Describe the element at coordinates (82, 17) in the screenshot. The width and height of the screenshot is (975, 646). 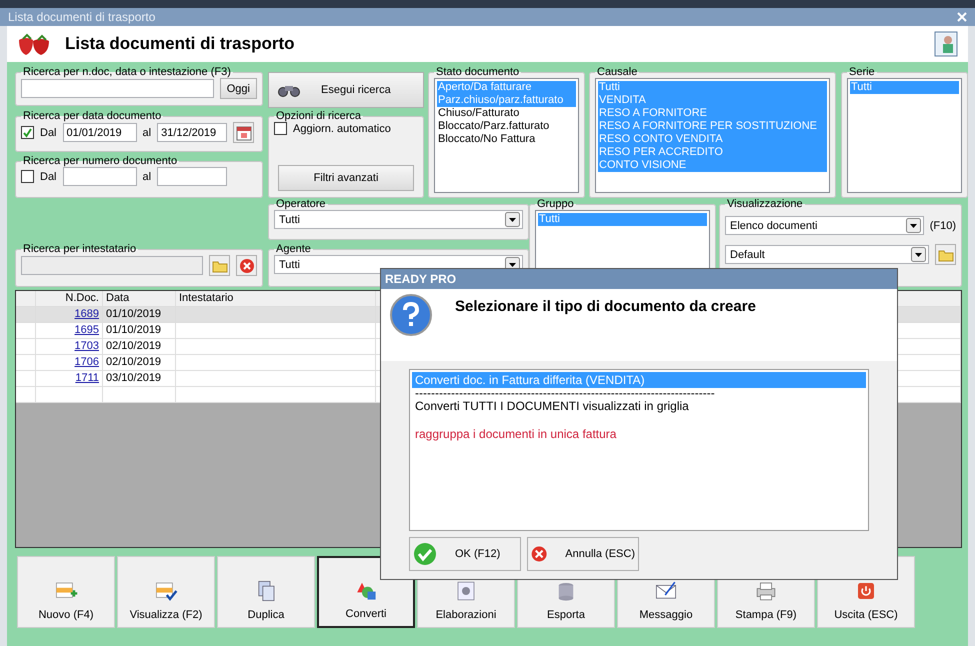
I see `window-title: Lista documenti di trasporto` at that location.